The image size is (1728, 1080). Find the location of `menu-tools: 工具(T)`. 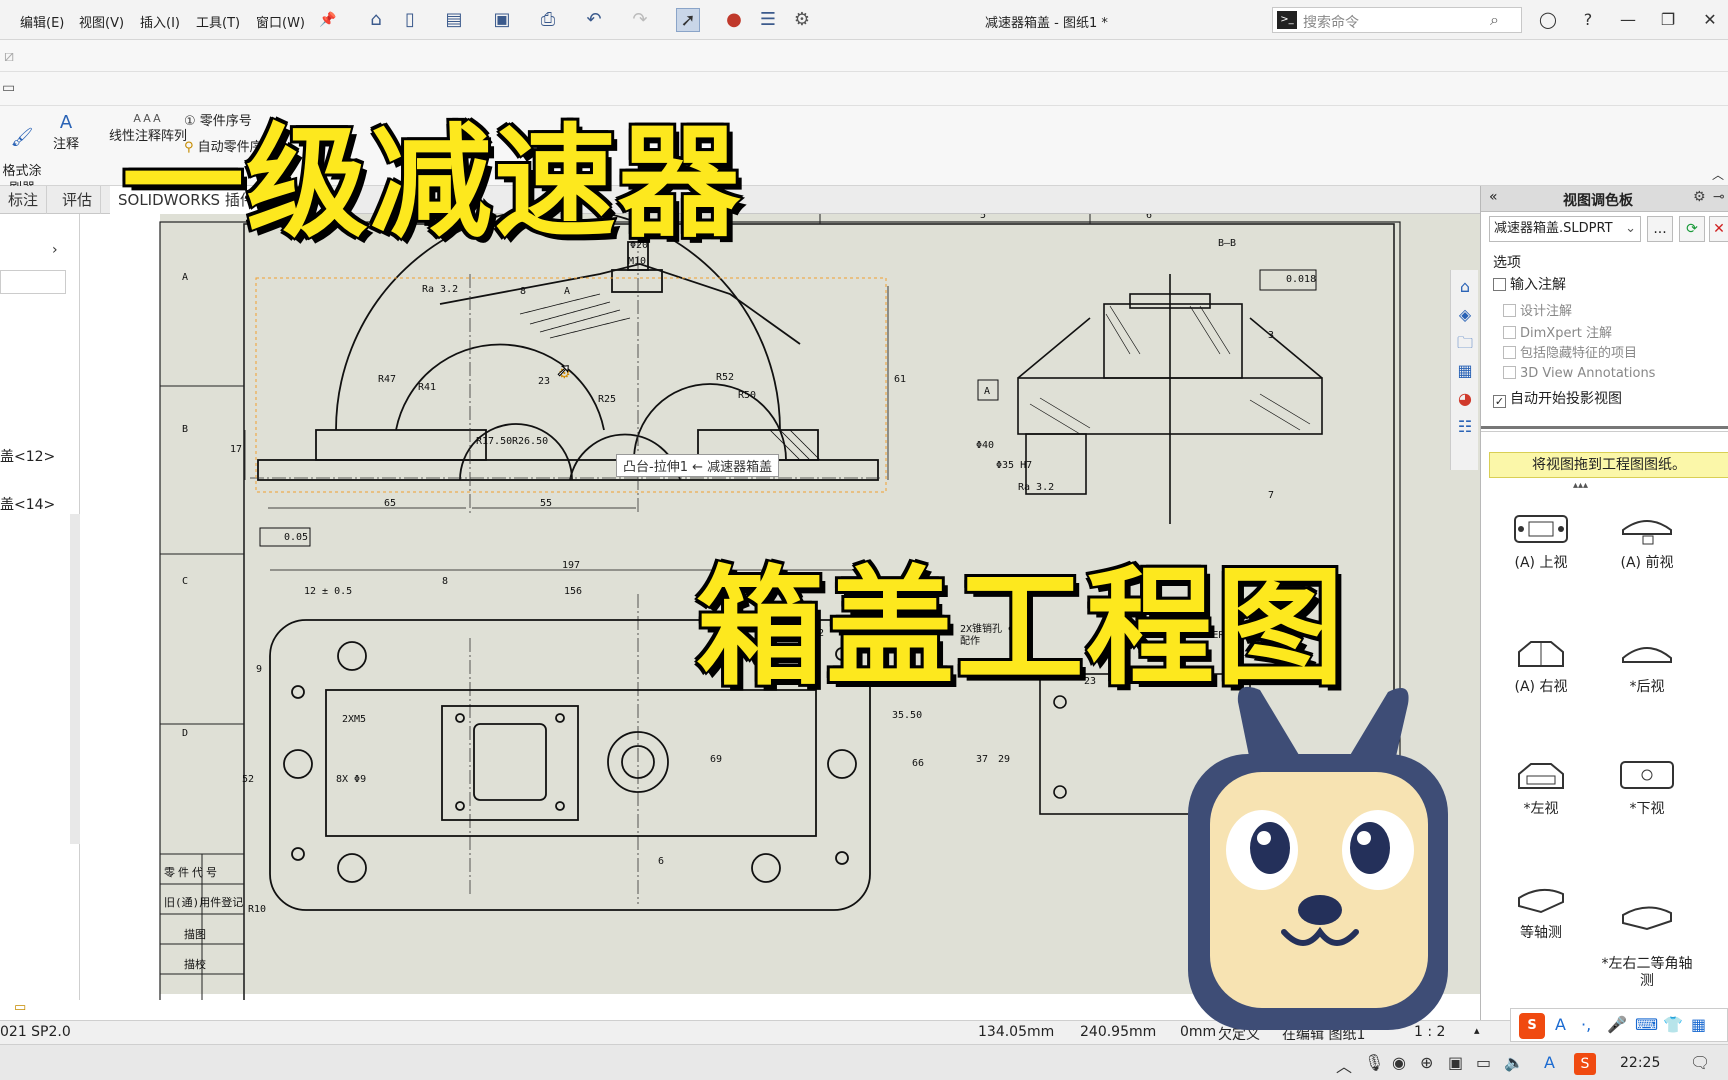

menu-tools: 工具(T) is located at coordinates (218, 21).